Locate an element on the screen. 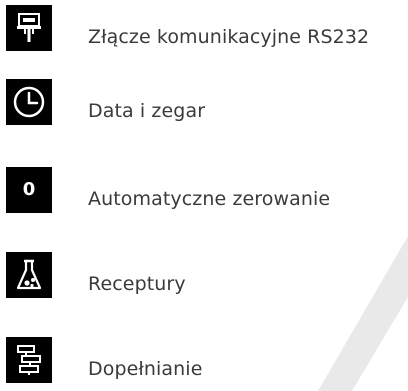 The width and height of the screenshot is (408, 391). menu-item-label: Złącze komunikacyjne RS232 is located at coordinates (229, 37).